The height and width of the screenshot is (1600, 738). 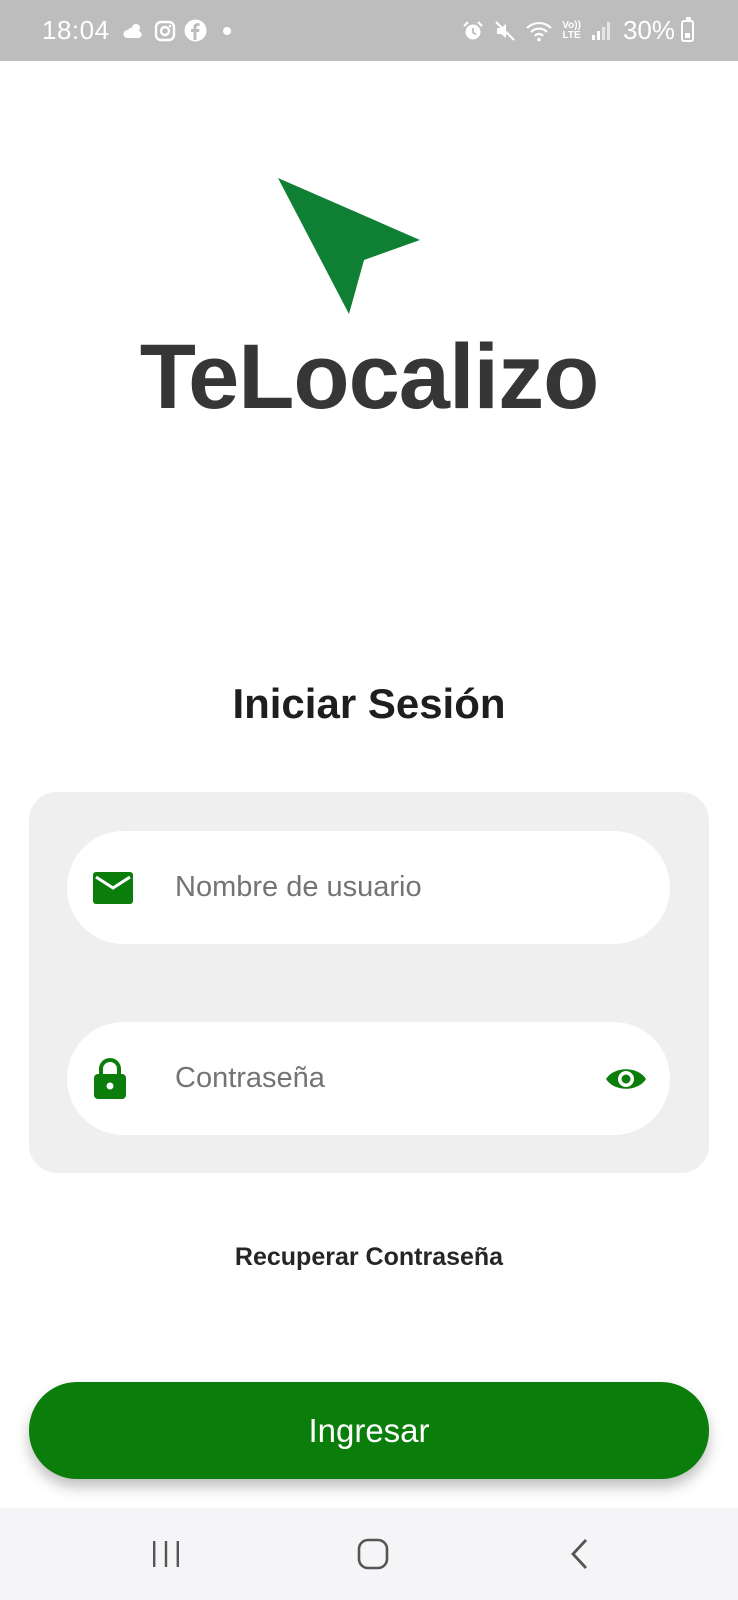 What do you see at coordinates (571, 35) in the screenshot?
I see `lte-label: LTE` at bounding box center [571, 35].